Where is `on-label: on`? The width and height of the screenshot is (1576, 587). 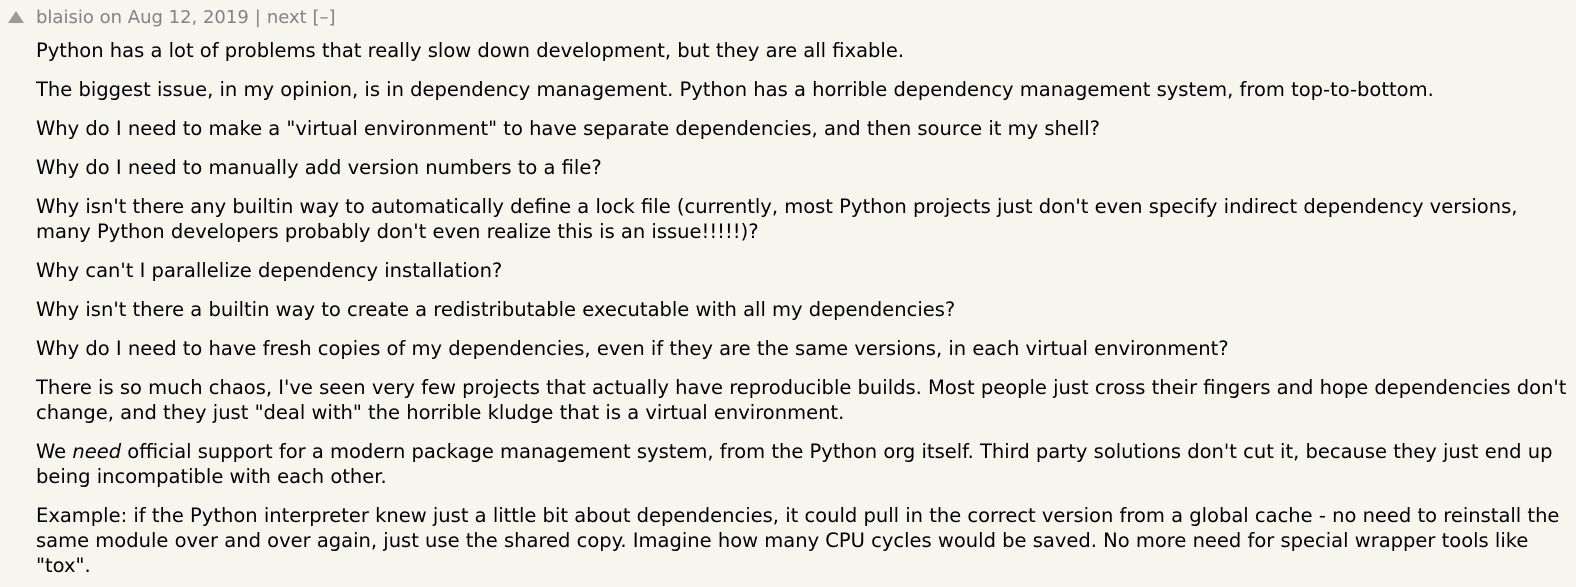
on-label: on is located at coordinates (111, 17).